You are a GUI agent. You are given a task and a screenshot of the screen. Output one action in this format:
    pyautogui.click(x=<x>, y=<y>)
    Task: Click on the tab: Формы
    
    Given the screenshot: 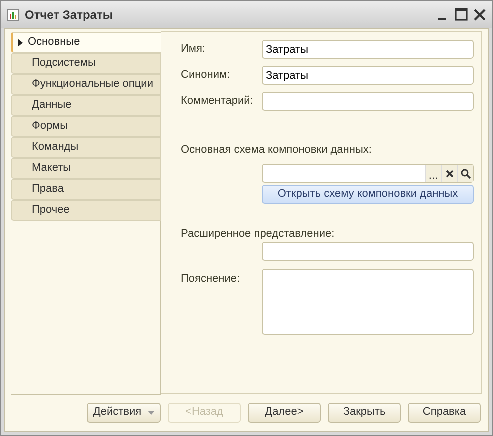 What is the action you would take?
    pyautogui.click(x=86, y=126)
    